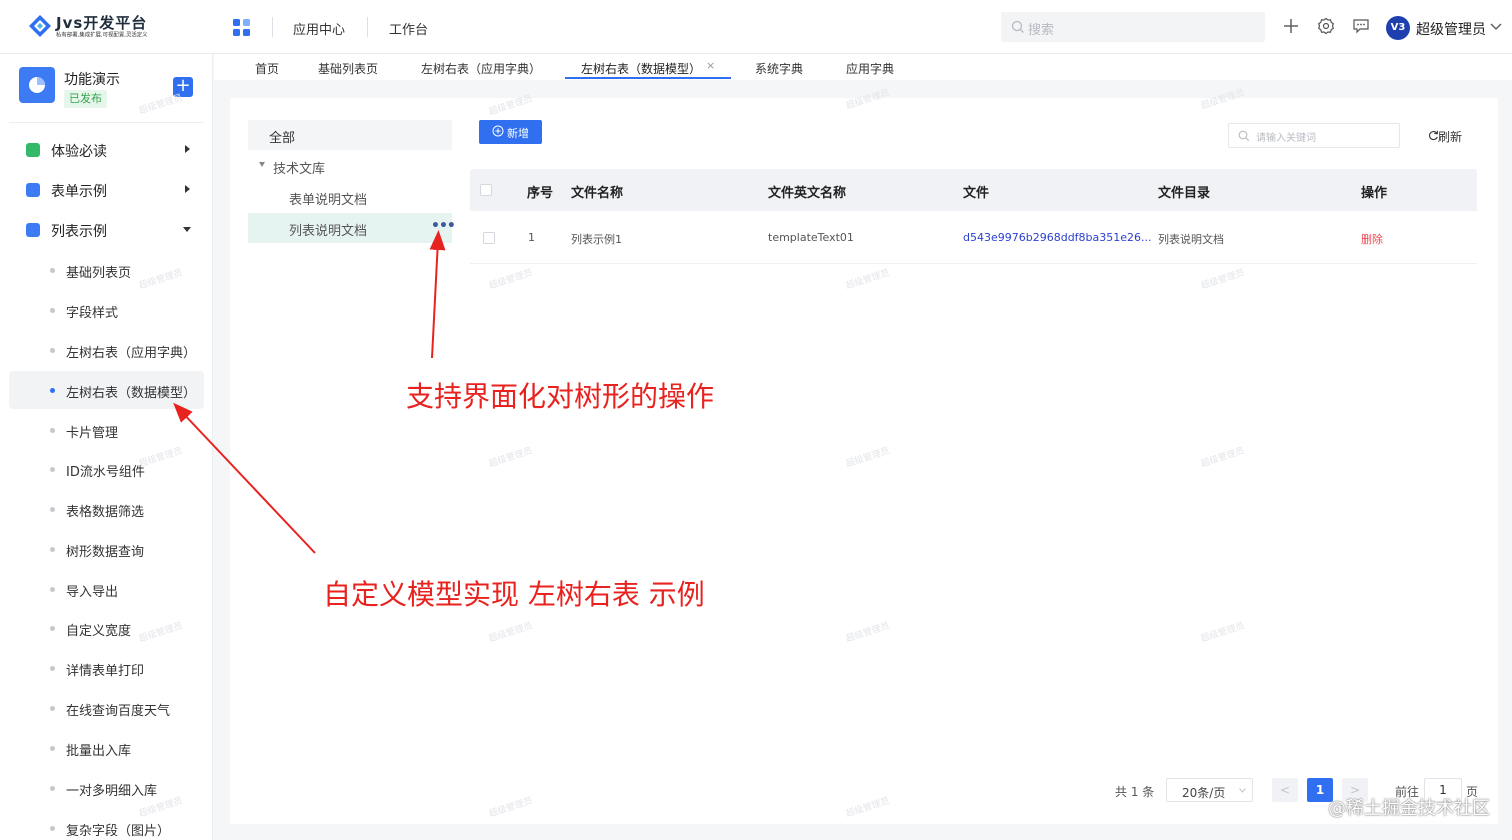 The image size is (1512, 840). I want to click on search-input: 搜索, so click(1133, 27).